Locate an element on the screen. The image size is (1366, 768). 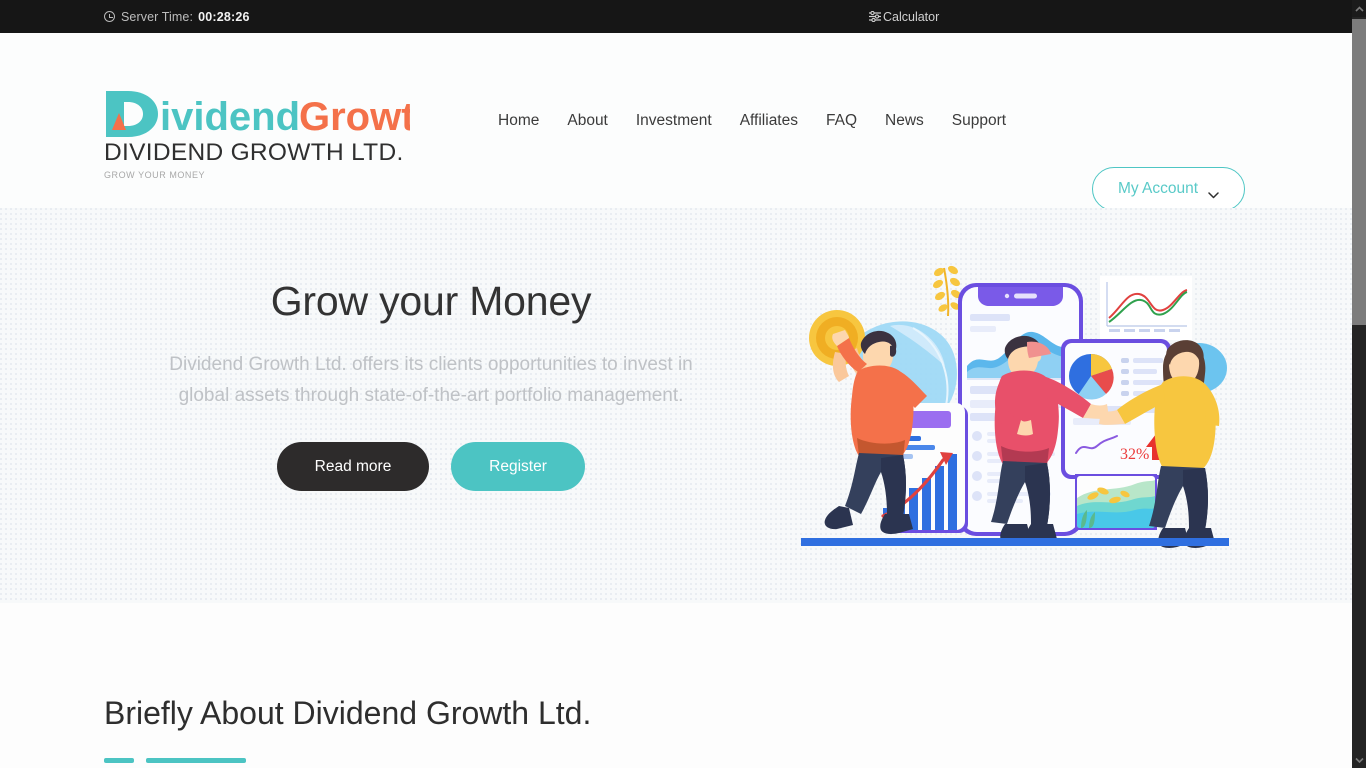
about-title: Briefly About Dividend Growth Ltd. is located at coordinates (348, 713).